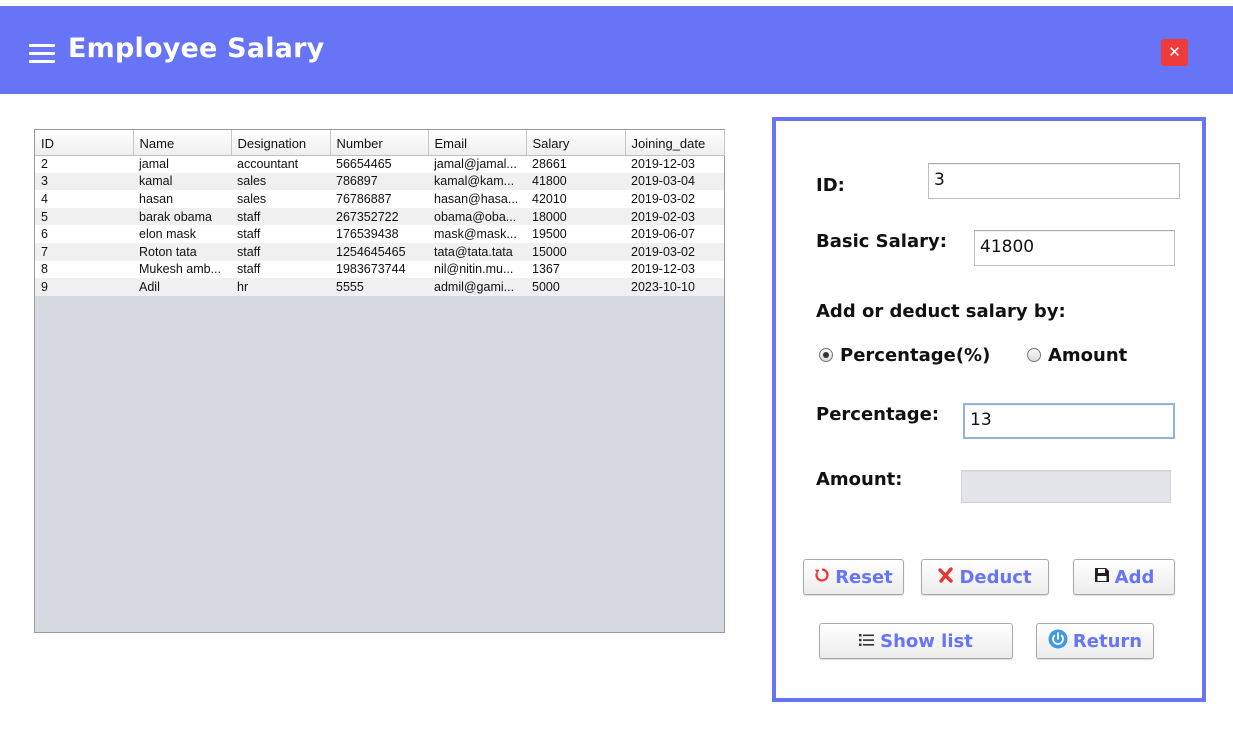 The width and height of the screenshot is (1233, 731). I want to click on table-cell: 18000, so click(575, 216).